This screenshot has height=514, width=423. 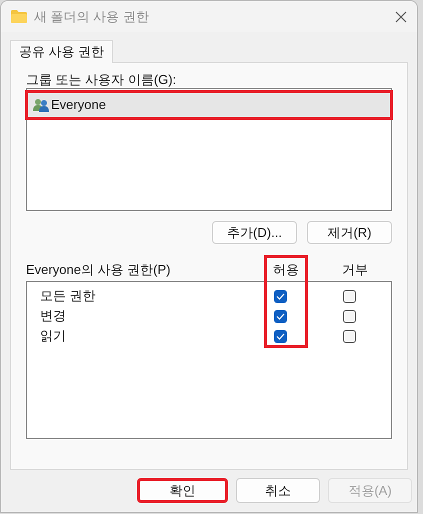 What do you see at coordinates (62, 51) in the screenshot?
I see `tab: 공유 사용 권한` at bounding box center [62, 51].